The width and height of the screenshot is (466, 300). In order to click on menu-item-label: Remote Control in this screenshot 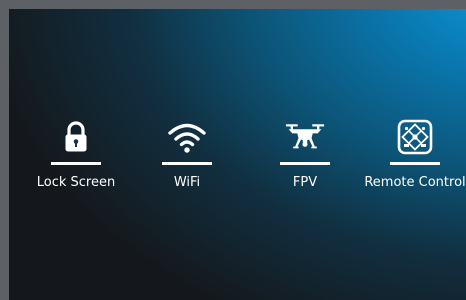, I will do `click(415, 182)`.